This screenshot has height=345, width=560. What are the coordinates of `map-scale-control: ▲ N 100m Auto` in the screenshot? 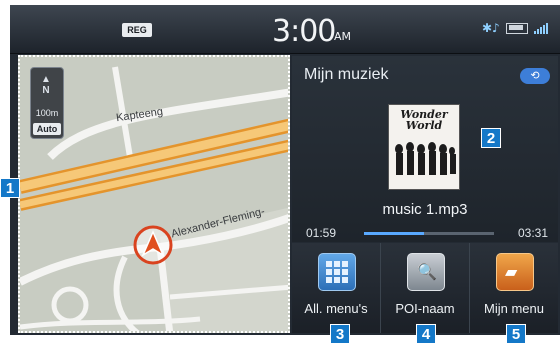 It's located at (47, 103).